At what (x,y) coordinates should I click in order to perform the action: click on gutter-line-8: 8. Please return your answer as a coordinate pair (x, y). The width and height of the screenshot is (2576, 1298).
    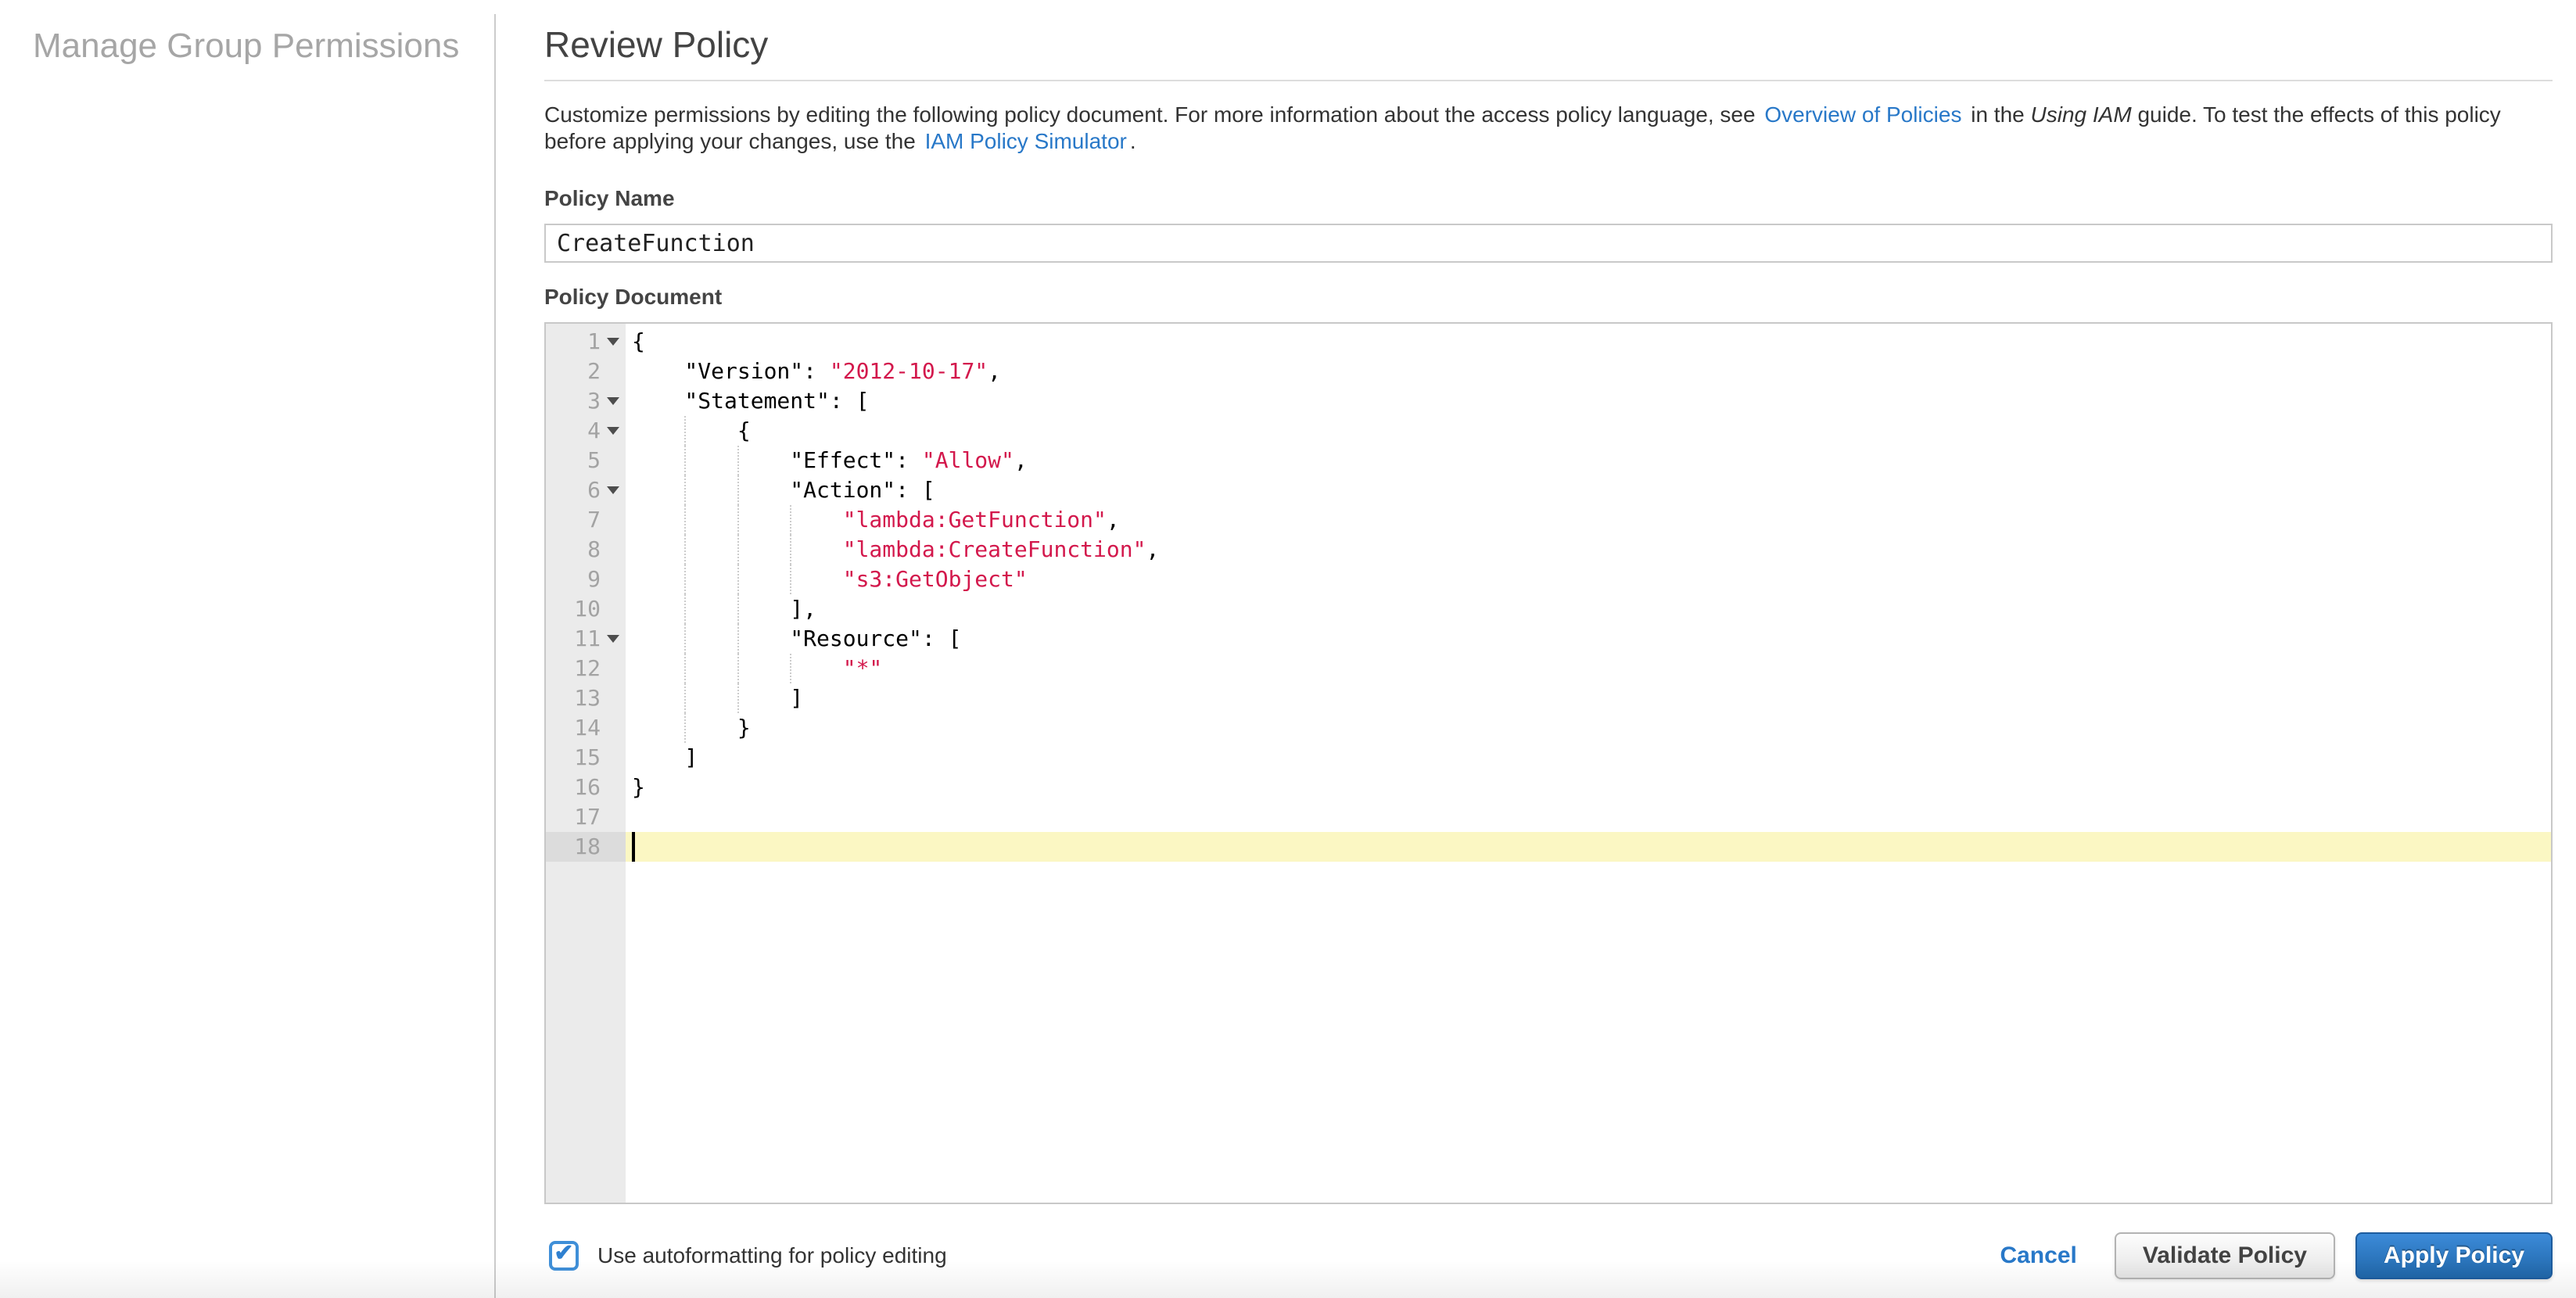
    Looking at the image, I should click on (594, 549).